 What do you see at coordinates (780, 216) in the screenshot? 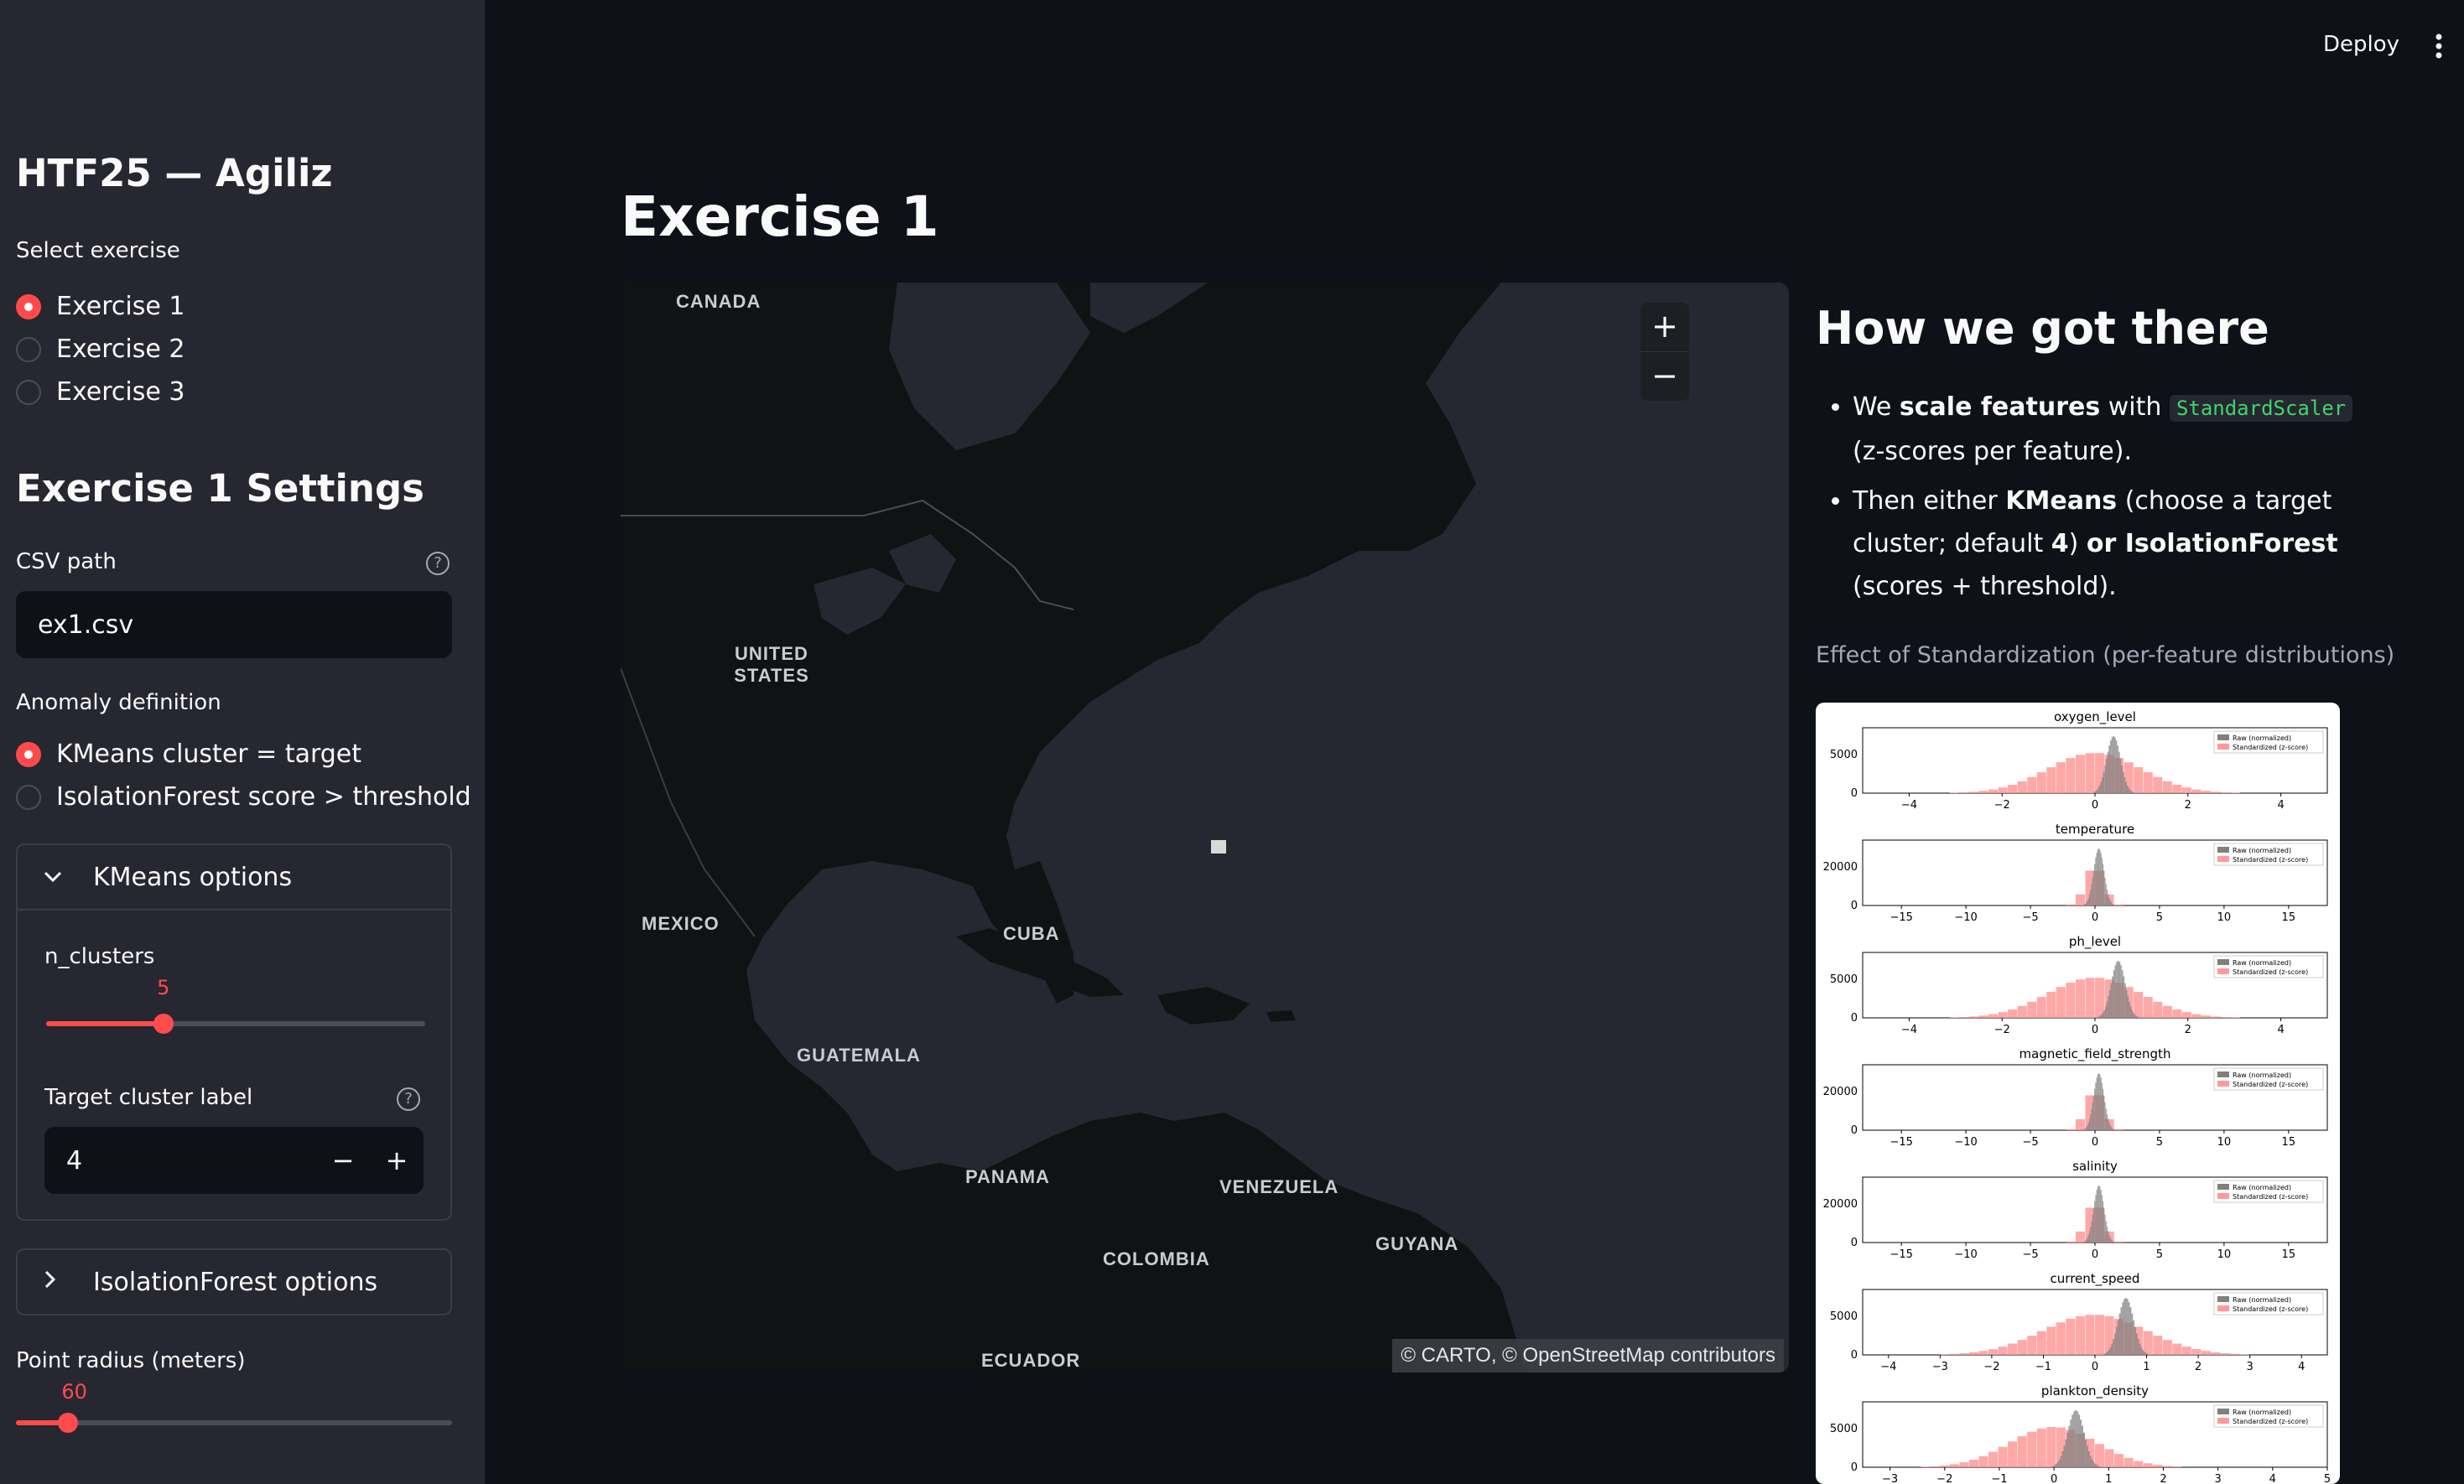
I see `page-title: Exercise 1` at bounding box center [780, 216].